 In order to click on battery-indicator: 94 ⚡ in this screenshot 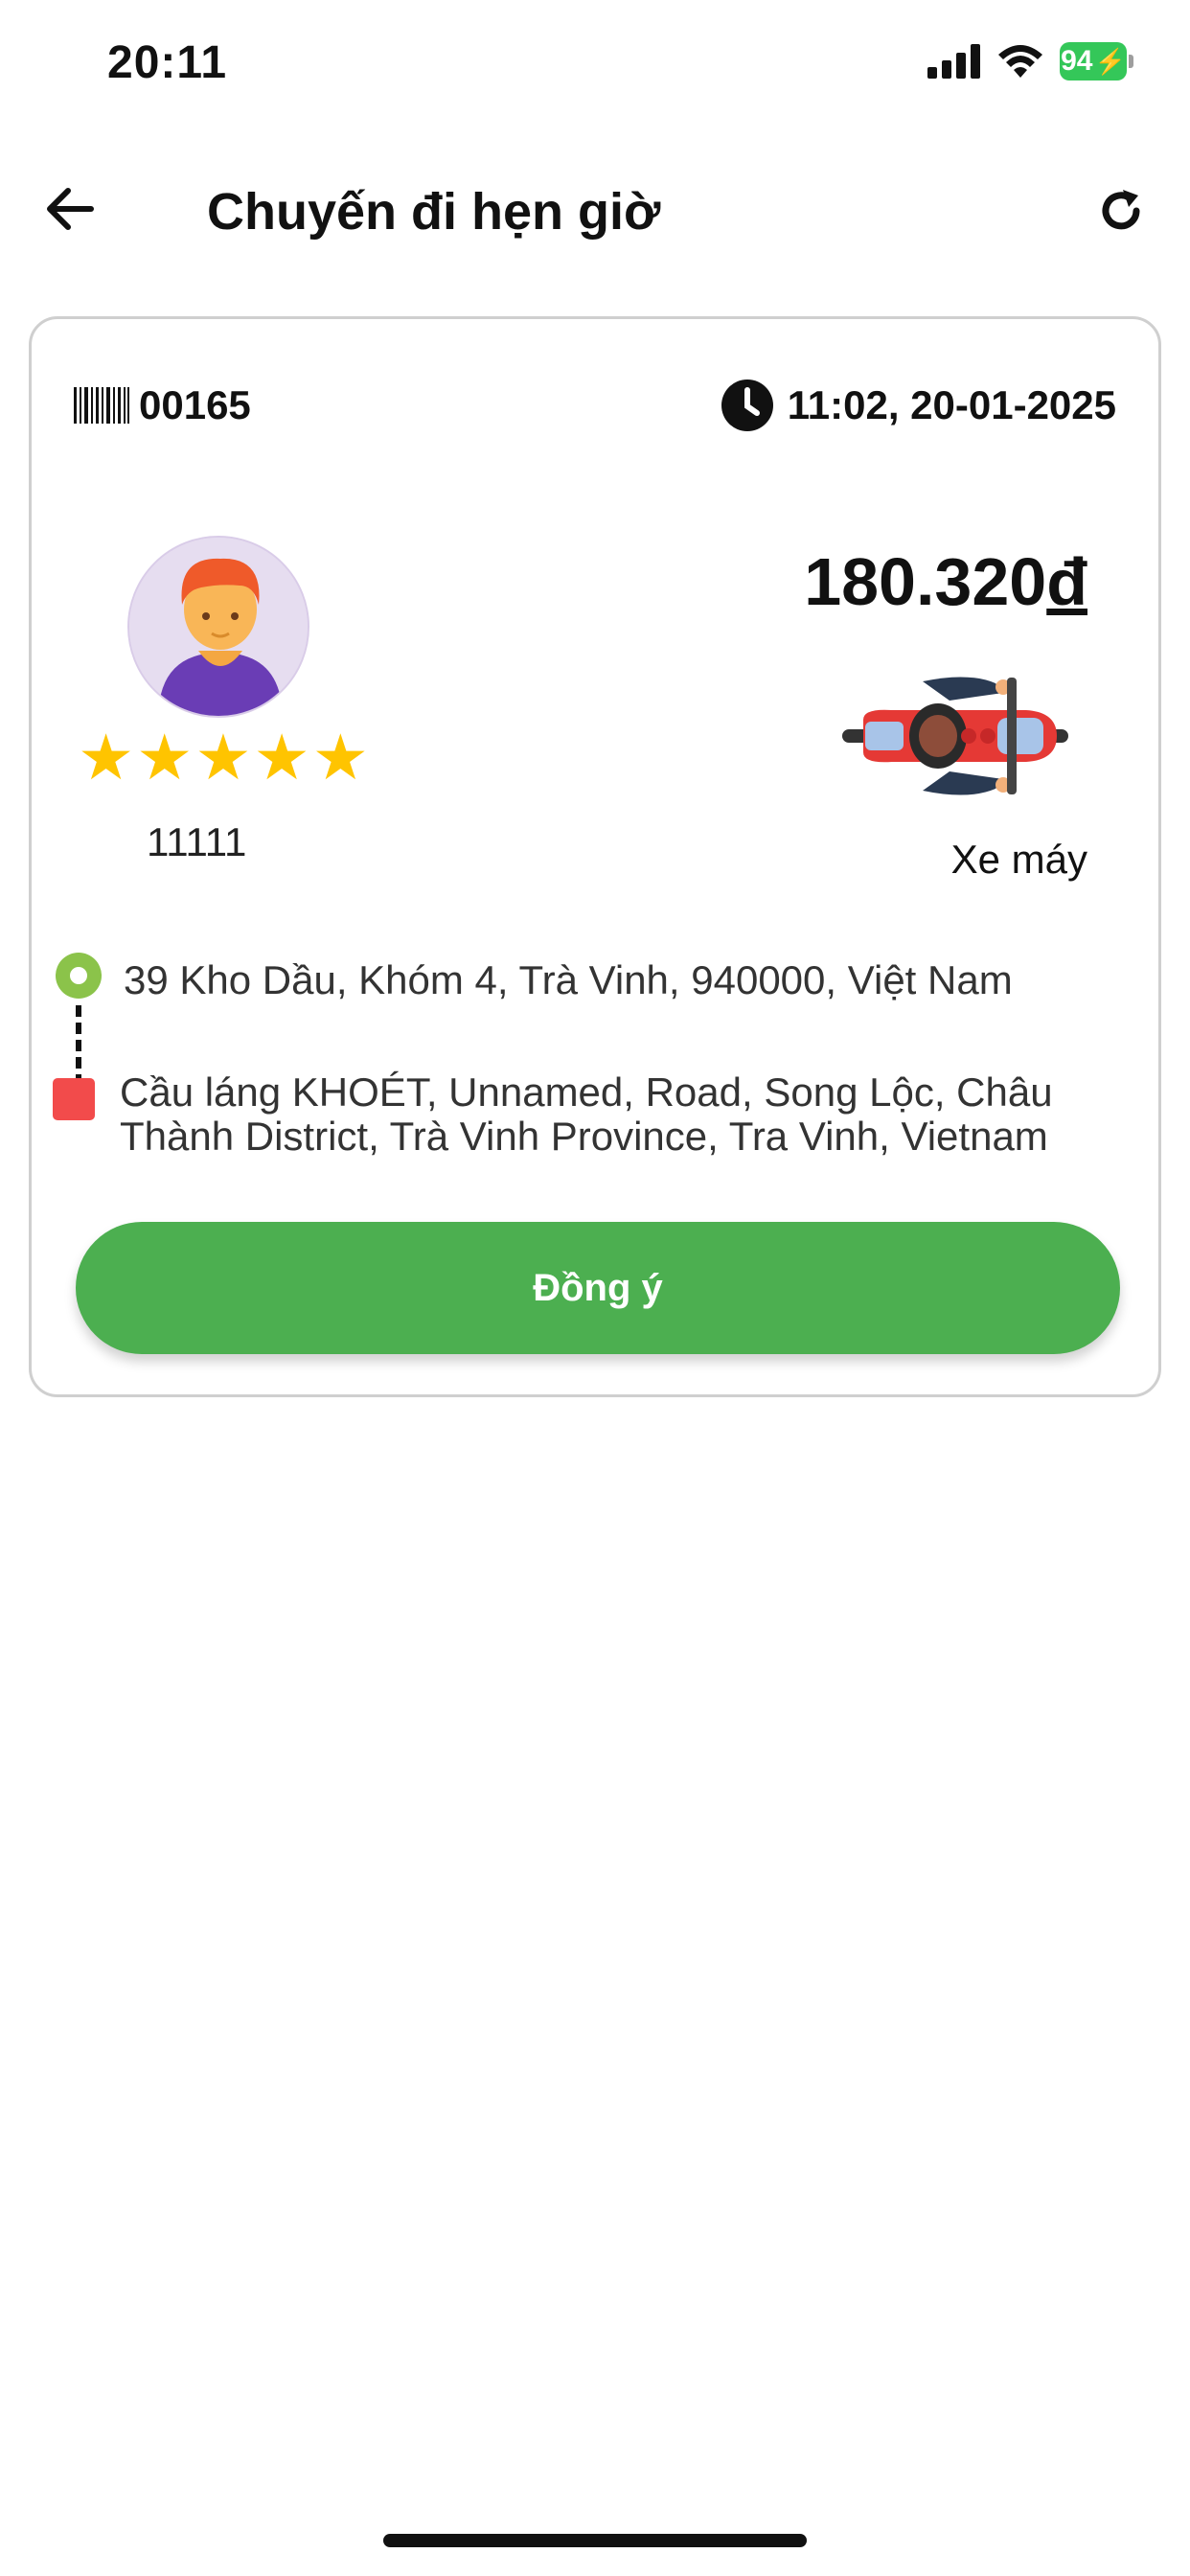, I will do `click(1097, 61)`.